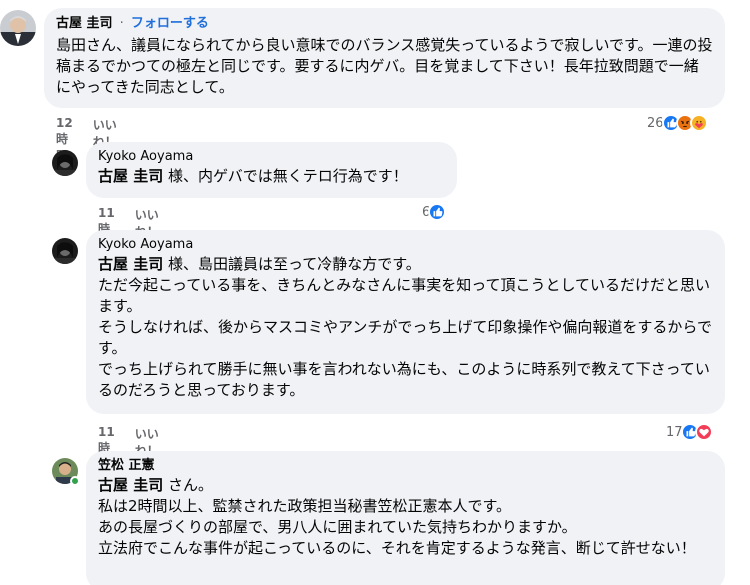  Describe the element at coordinates (170, 23) in the screenshot. I see `follow-button: フォローする` at that location.